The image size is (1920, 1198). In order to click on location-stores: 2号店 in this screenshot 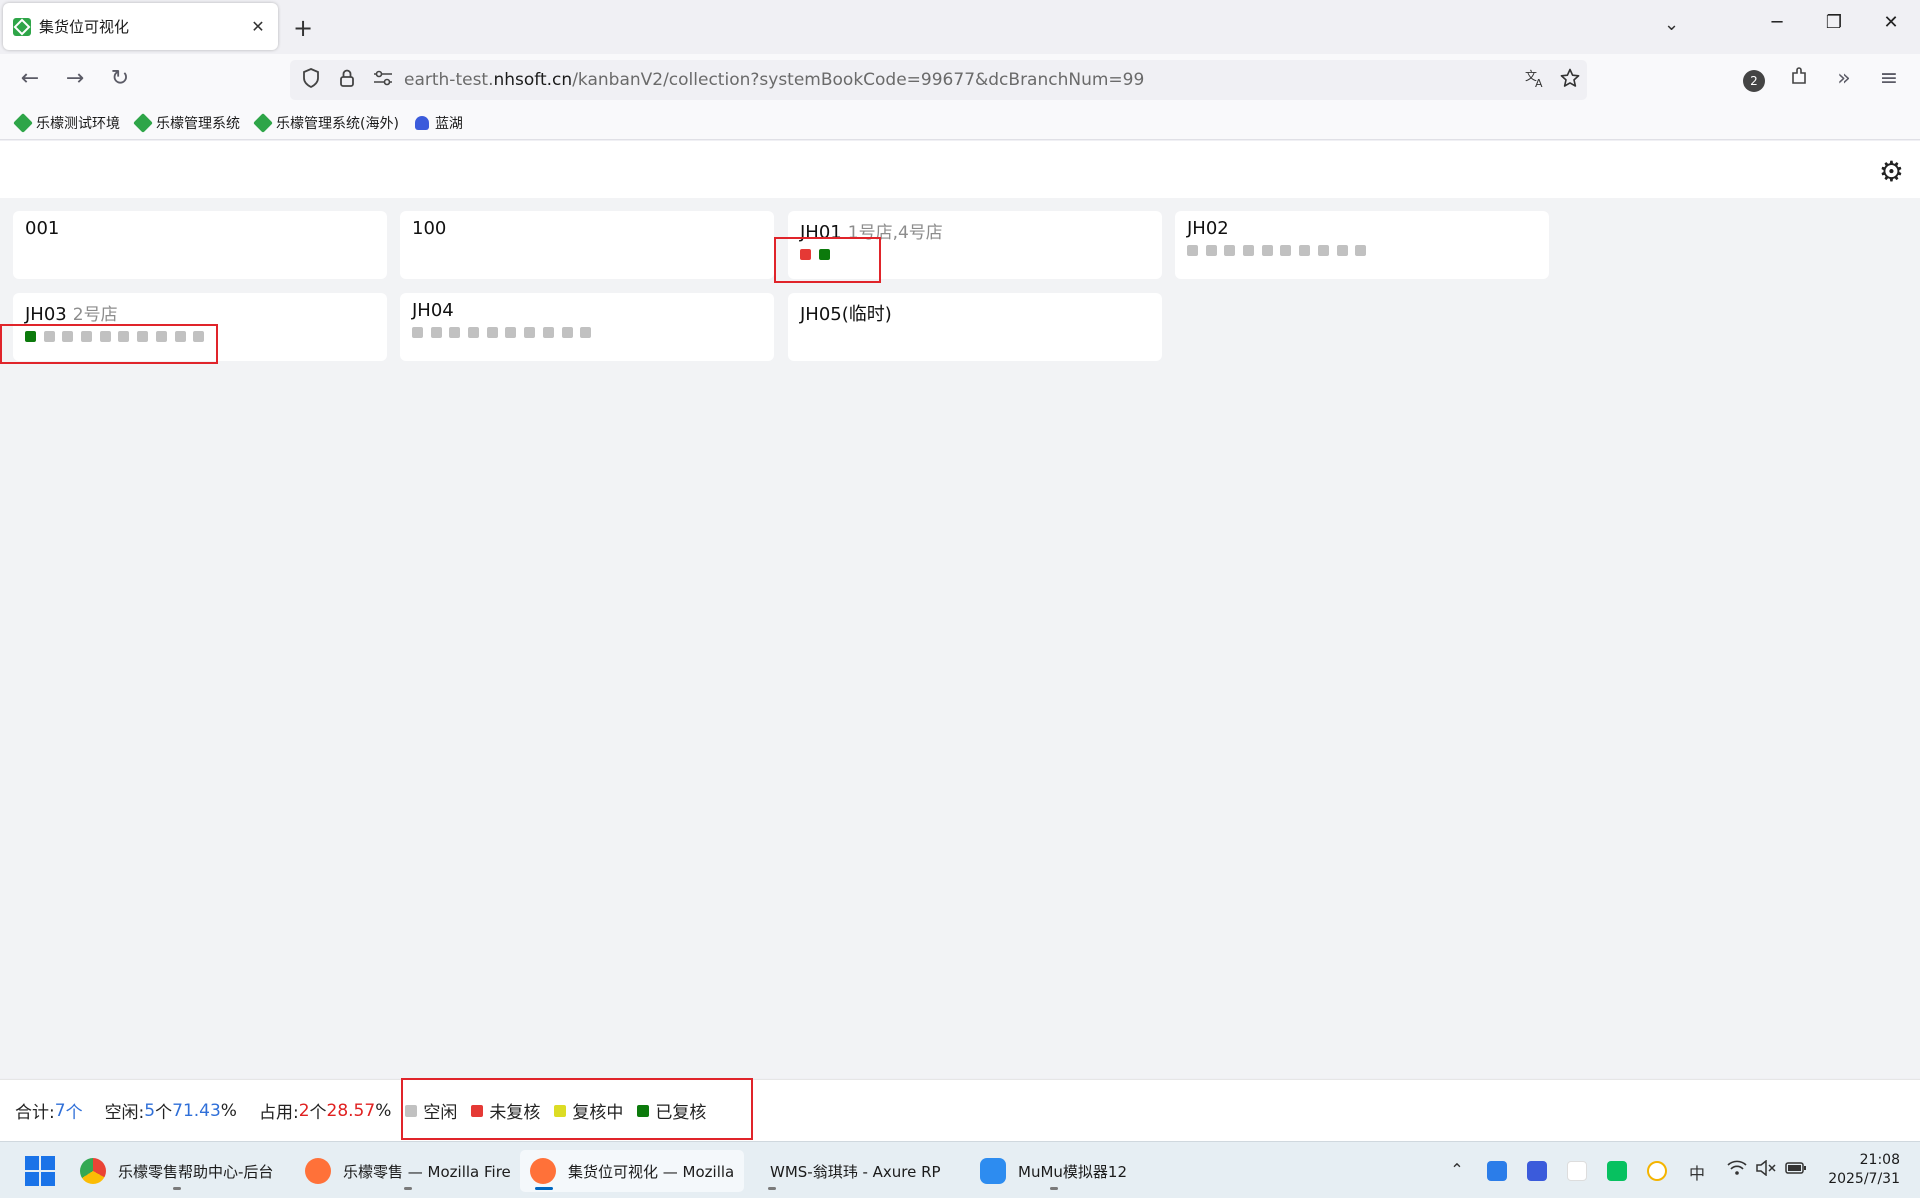, I will do `click(95, 315)`.